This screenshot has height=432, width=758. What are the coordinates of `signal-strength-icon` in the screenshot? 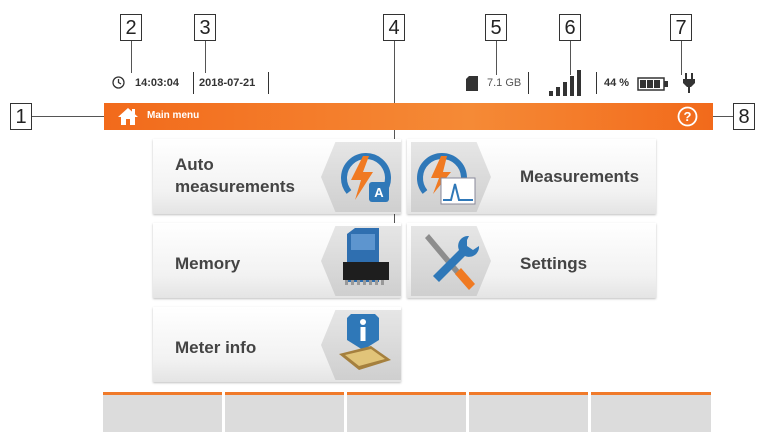 It's located at (566, 85).